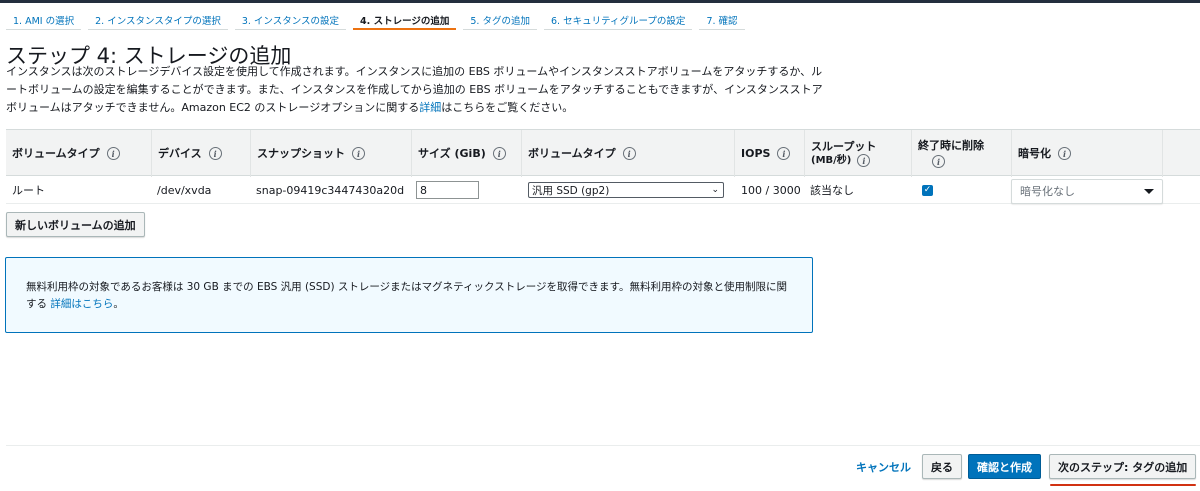 This screenshot has width=1200, height=491. I want to click on step-review: 7. 確認, so click(722, 20).